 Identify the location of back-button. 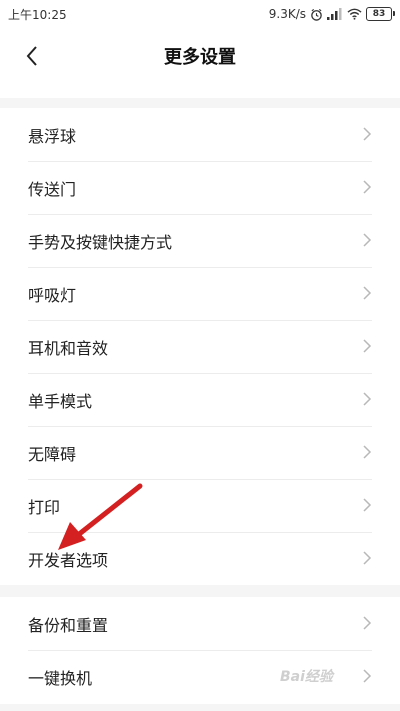
(32, 56).